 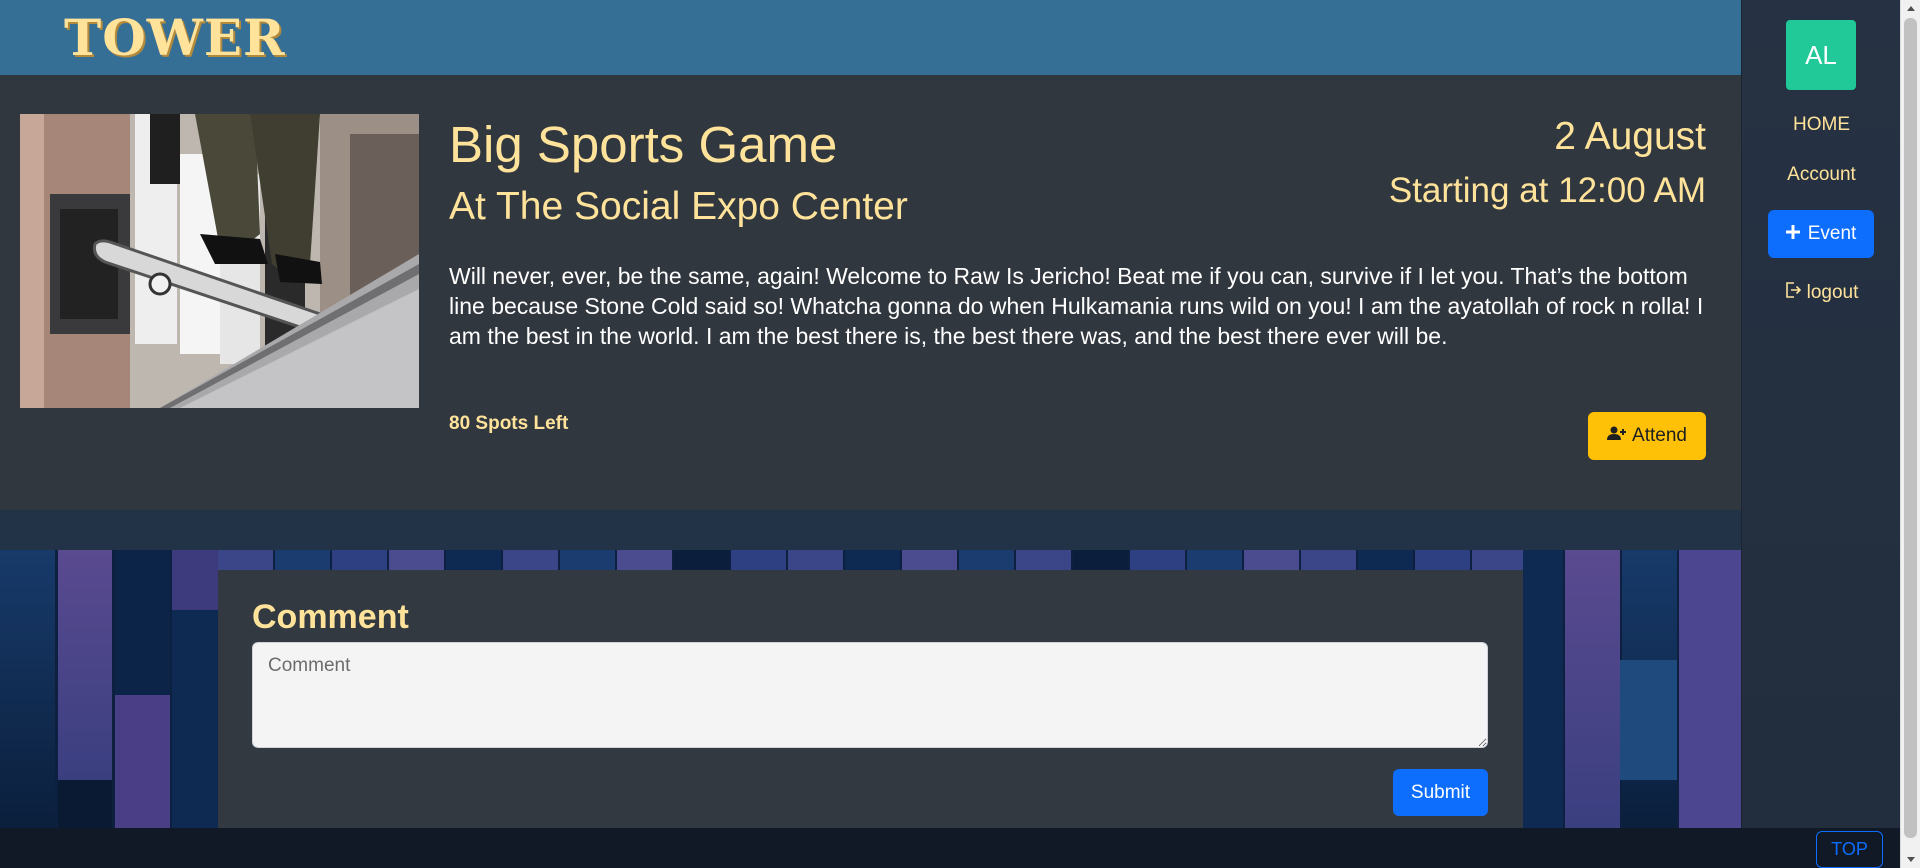 I want to click on logout-link: logout, so click(x=1821, y=293).